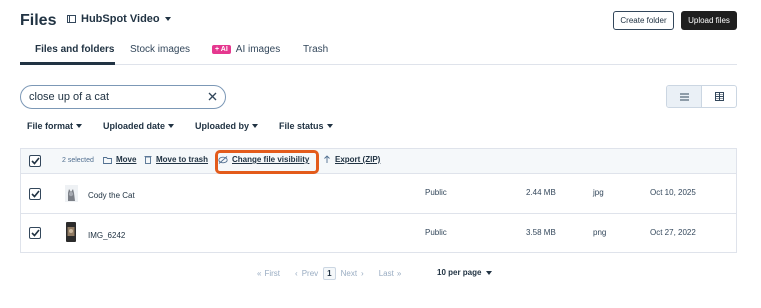  I want to click on filter-file-format: File format, so click(55, 126).